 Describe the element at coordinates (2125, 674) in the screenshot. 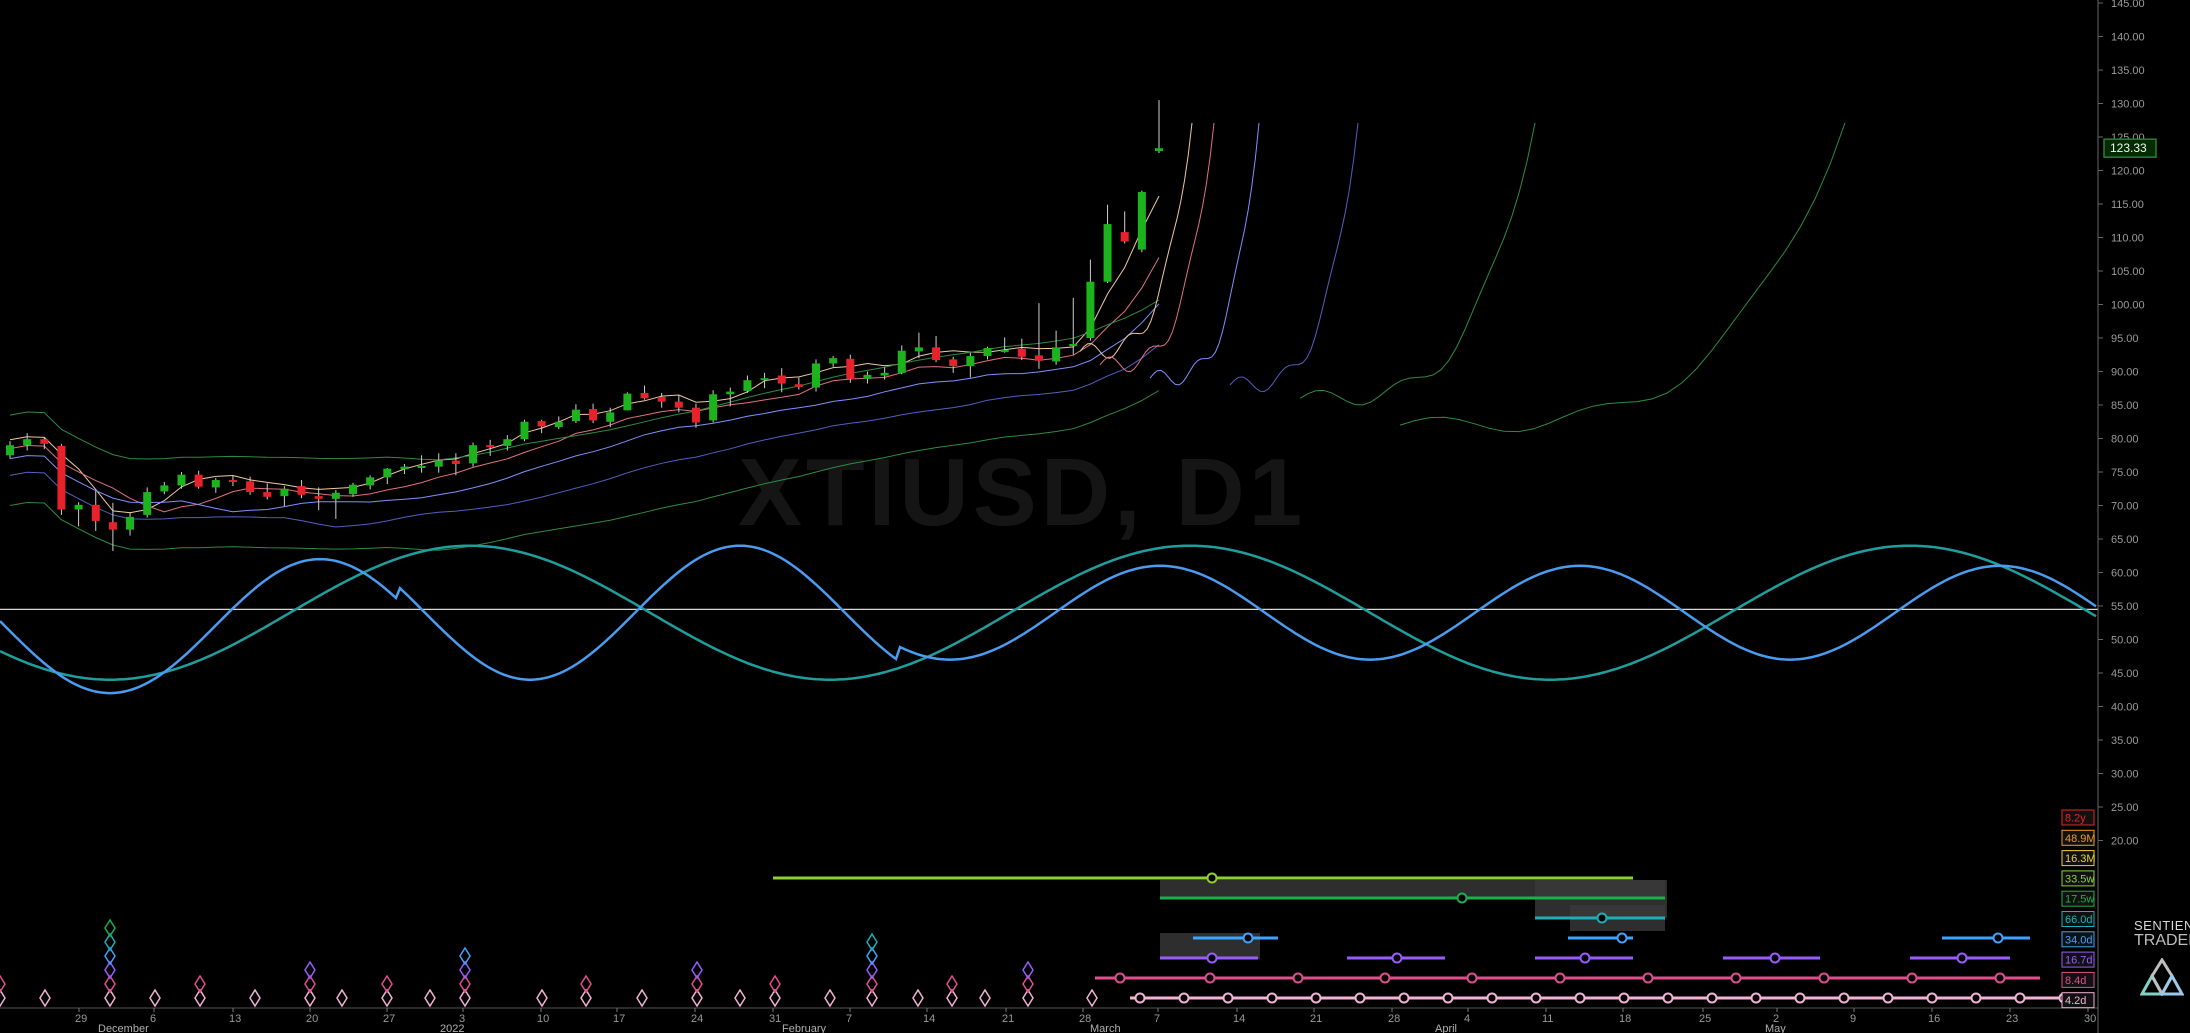

I see `price-tick-label: 45.00` at that location.